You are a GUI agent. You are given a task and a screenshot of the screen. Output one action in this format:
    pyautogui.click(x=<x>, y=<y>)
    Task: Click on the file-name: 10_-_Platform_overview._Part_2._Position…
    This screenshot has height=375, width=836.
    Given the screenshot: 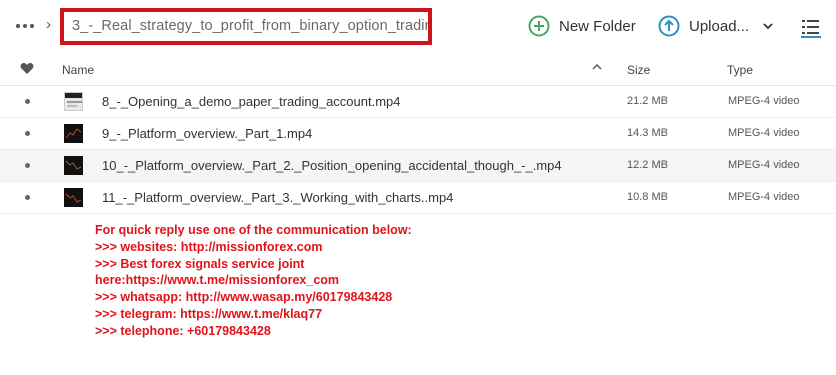 What is the action you would take?
    pyautogui.click(x=332, y=165)
    